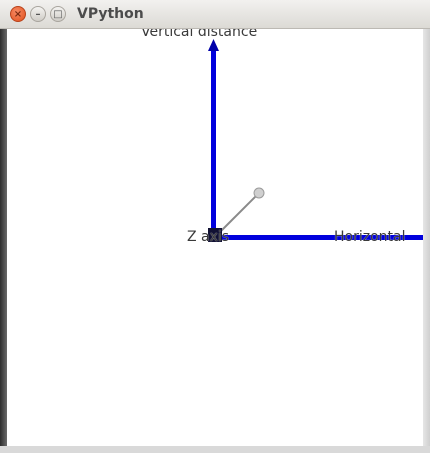 Image resolution: width=430 pixels, height=453 pixels. I want to click on window-left-edge, so click(3, 241).